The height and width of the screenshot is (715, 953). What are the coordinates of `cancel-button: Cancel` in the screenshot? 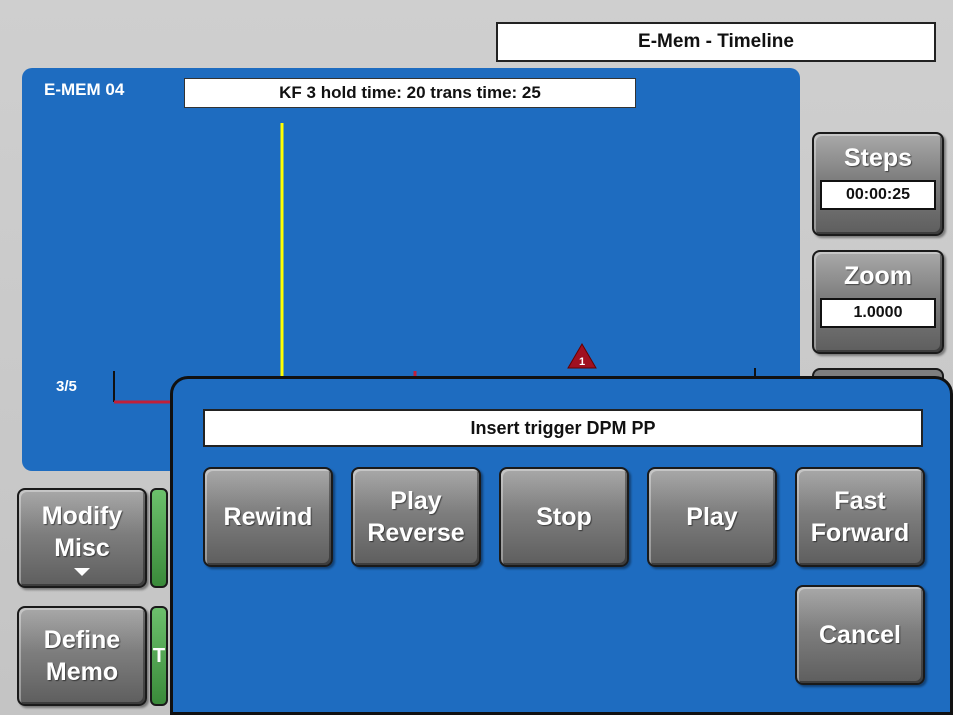 It's located at (860, 635).